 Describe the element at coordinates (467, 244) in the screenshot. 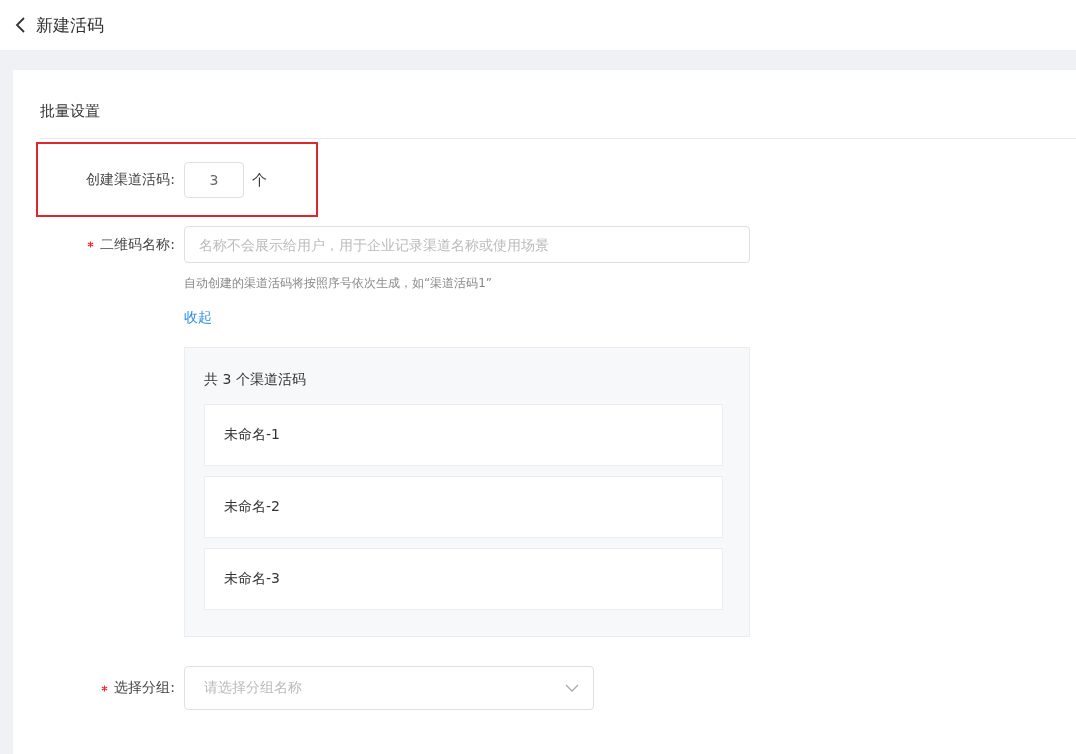

I see `name-input: 名称不会展示给用户，用于企业记录渠道名称或使用场景` at that location.